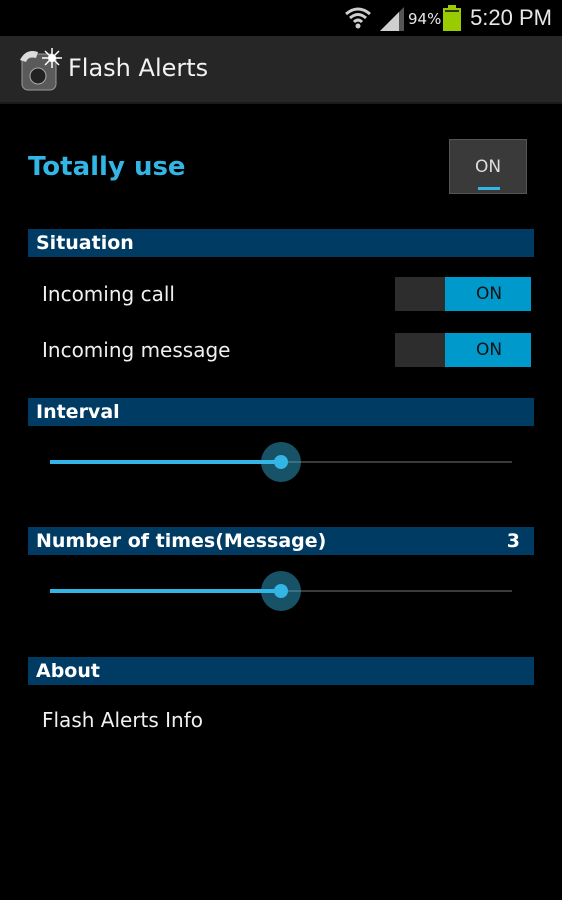 The image size is (562, 900). What do you see at coordinates (68, 671) in the screenshot?
I see `section-title: About` at bounding box center [68, 671].